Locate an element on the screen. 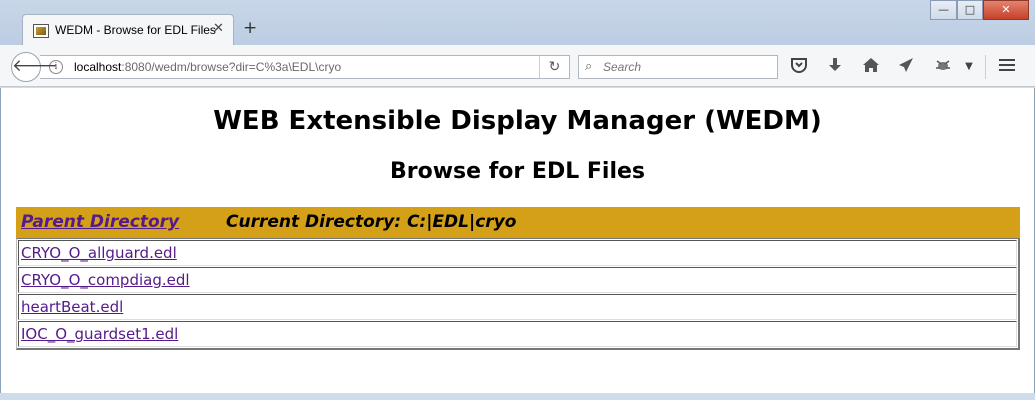  tab-strip: WEDM - Browse for EDL Files ✕ + — □ ✕ is located at coordinates (517, 23).